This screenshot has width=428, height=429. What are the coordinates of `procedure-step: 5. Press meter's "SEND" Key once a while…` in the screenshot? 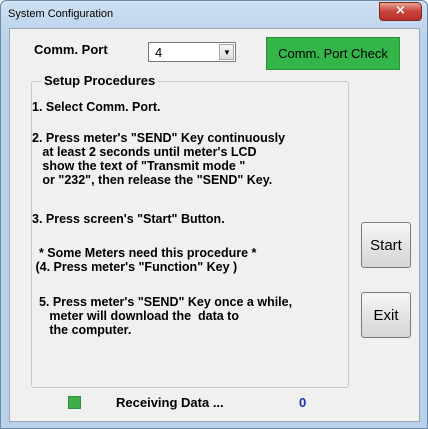 It's located at (165, 316).